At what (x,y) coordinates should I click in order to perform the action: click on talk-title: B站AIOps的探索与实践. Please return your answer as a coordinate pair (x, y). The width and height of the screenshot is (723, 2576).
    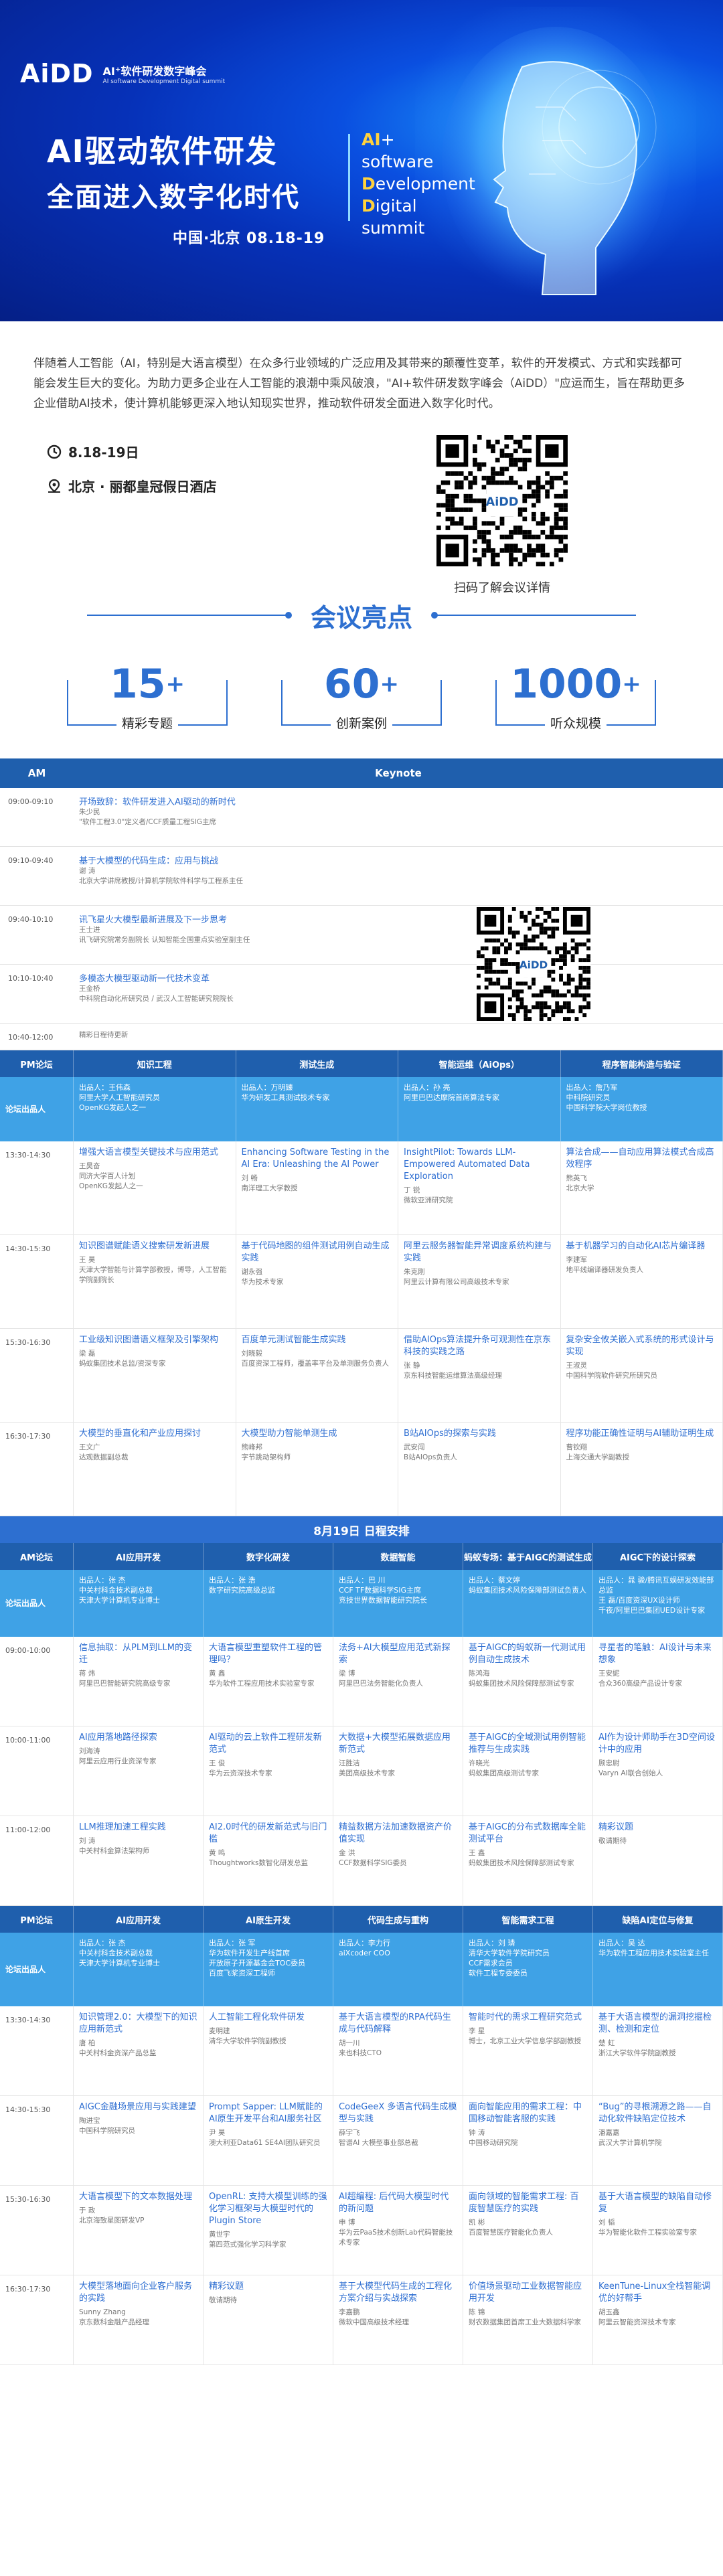
    Looking at the image, I should click on (479, 1434).